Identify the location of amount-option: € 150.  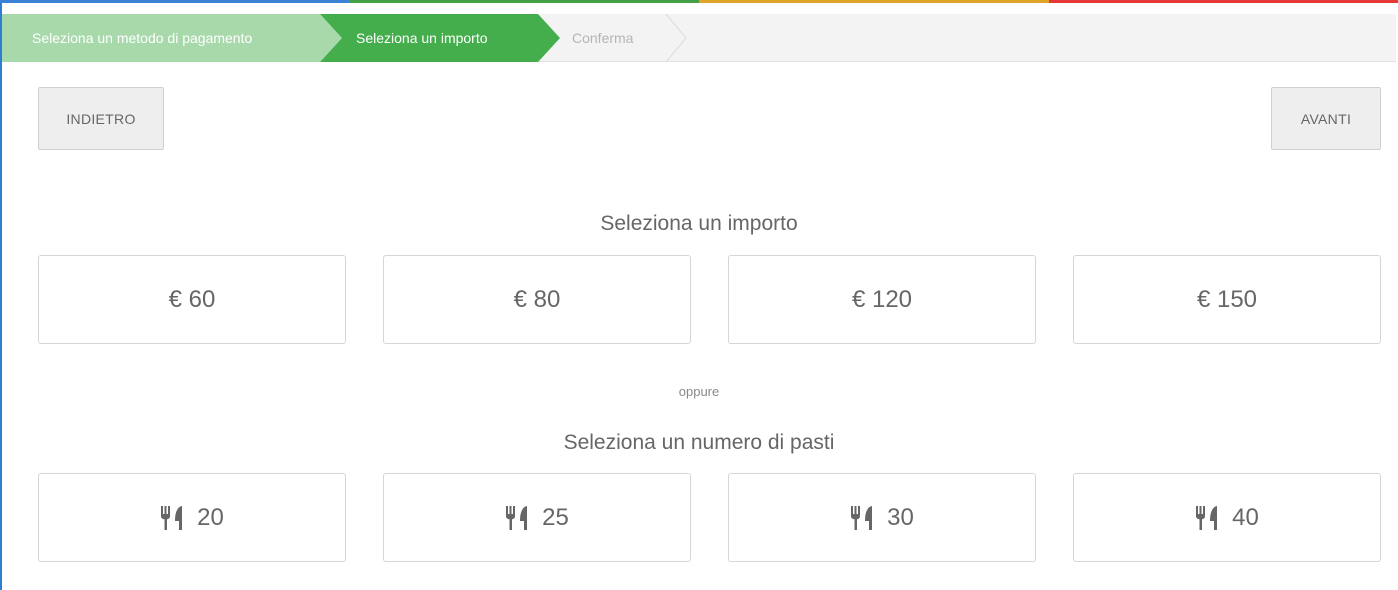
(1227, 299).